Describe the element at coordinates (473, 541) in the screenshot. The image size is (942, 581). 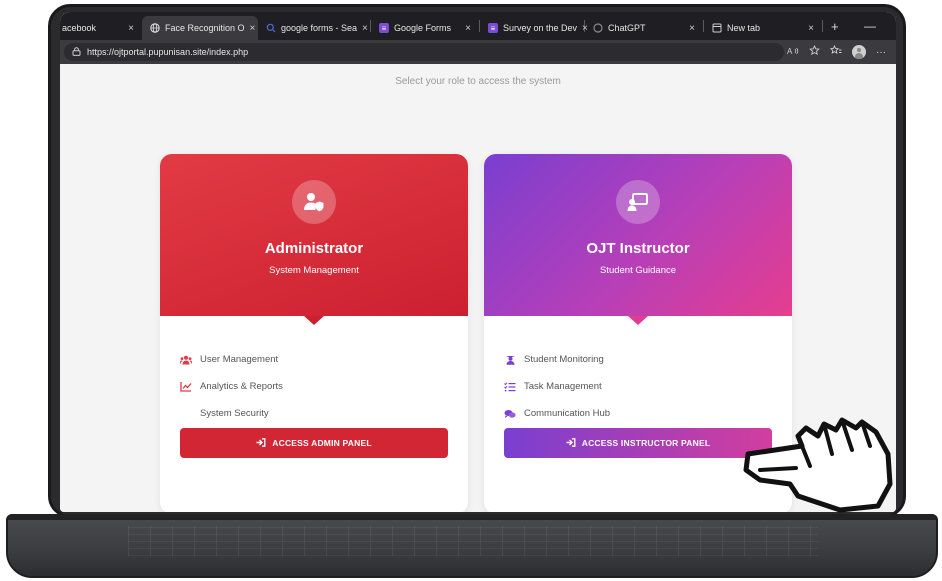
I see `laptop-keyboard` at that location.